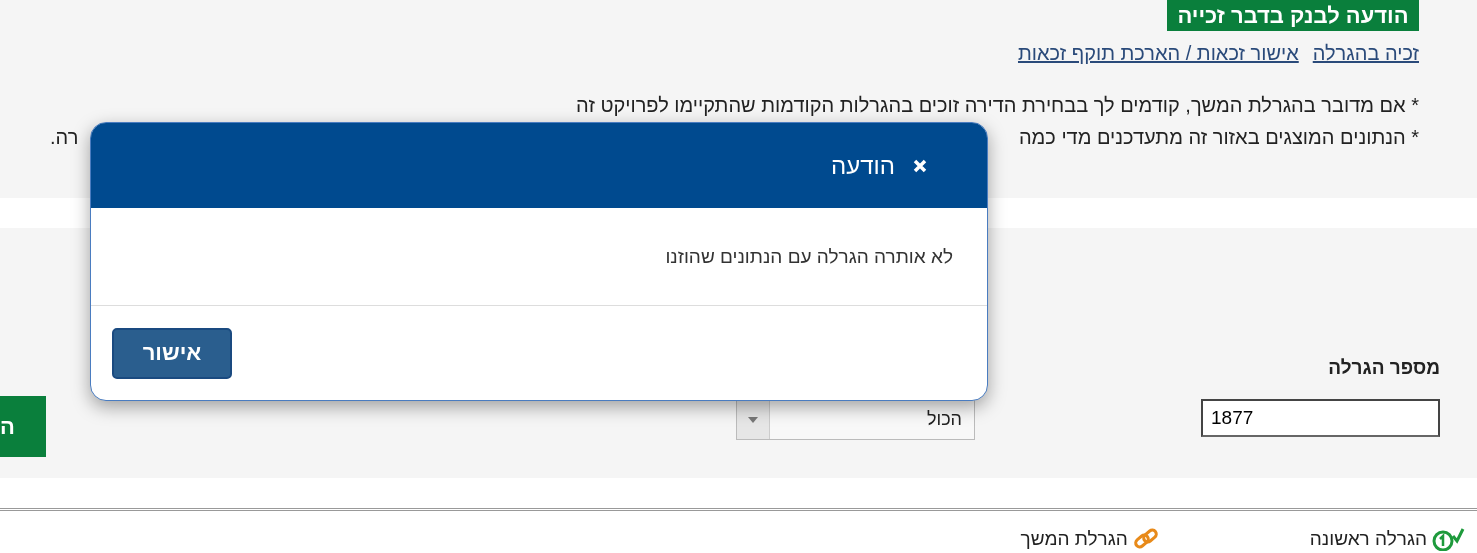  I want to click on link: זכיה בהגרלה, so click(1365, 53).